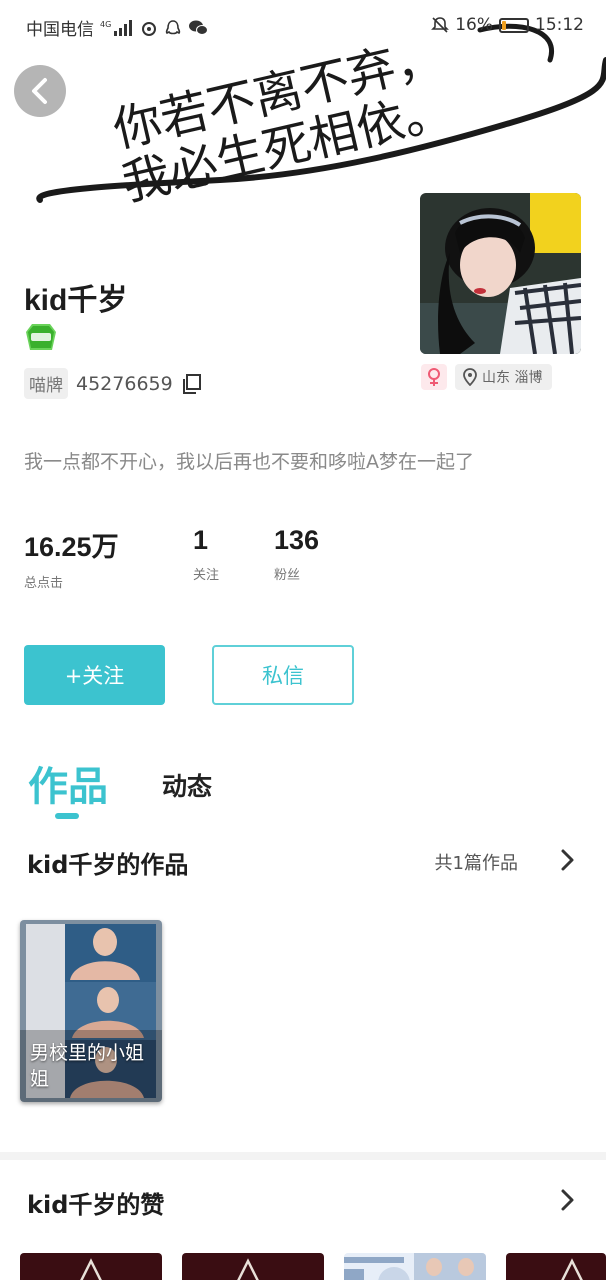 The image size is (606, 1280). I want to click on works-section-title: kid千岁的作品, so click(108, 865).